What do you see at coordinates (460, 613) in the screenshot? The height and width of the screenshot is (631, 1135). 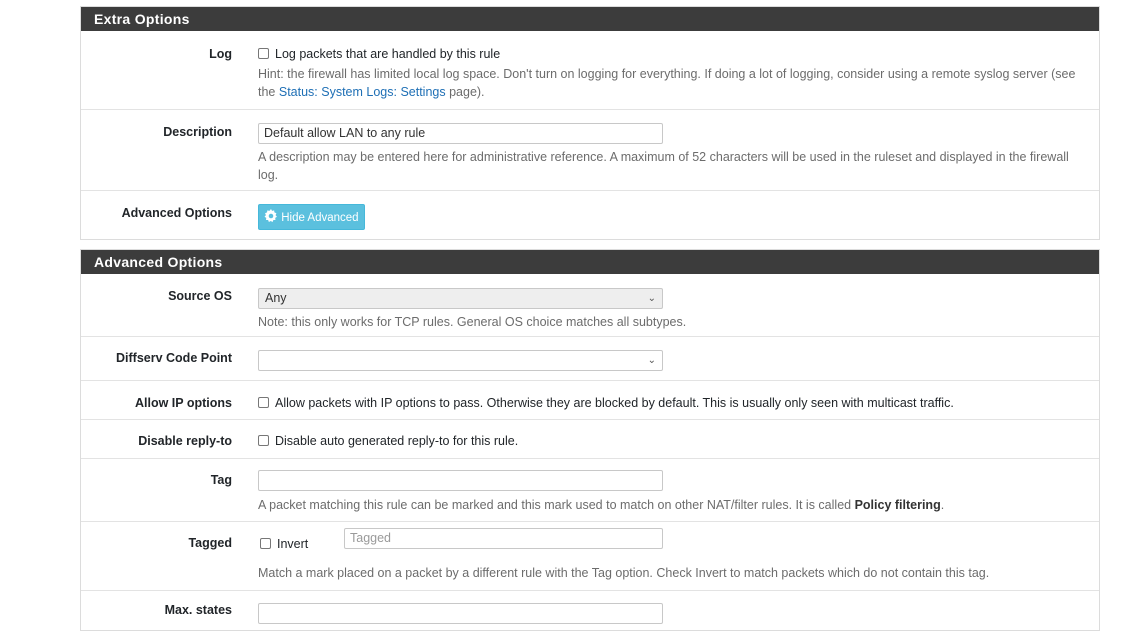 I see `max-states-input` at bounding box center [460, 613].